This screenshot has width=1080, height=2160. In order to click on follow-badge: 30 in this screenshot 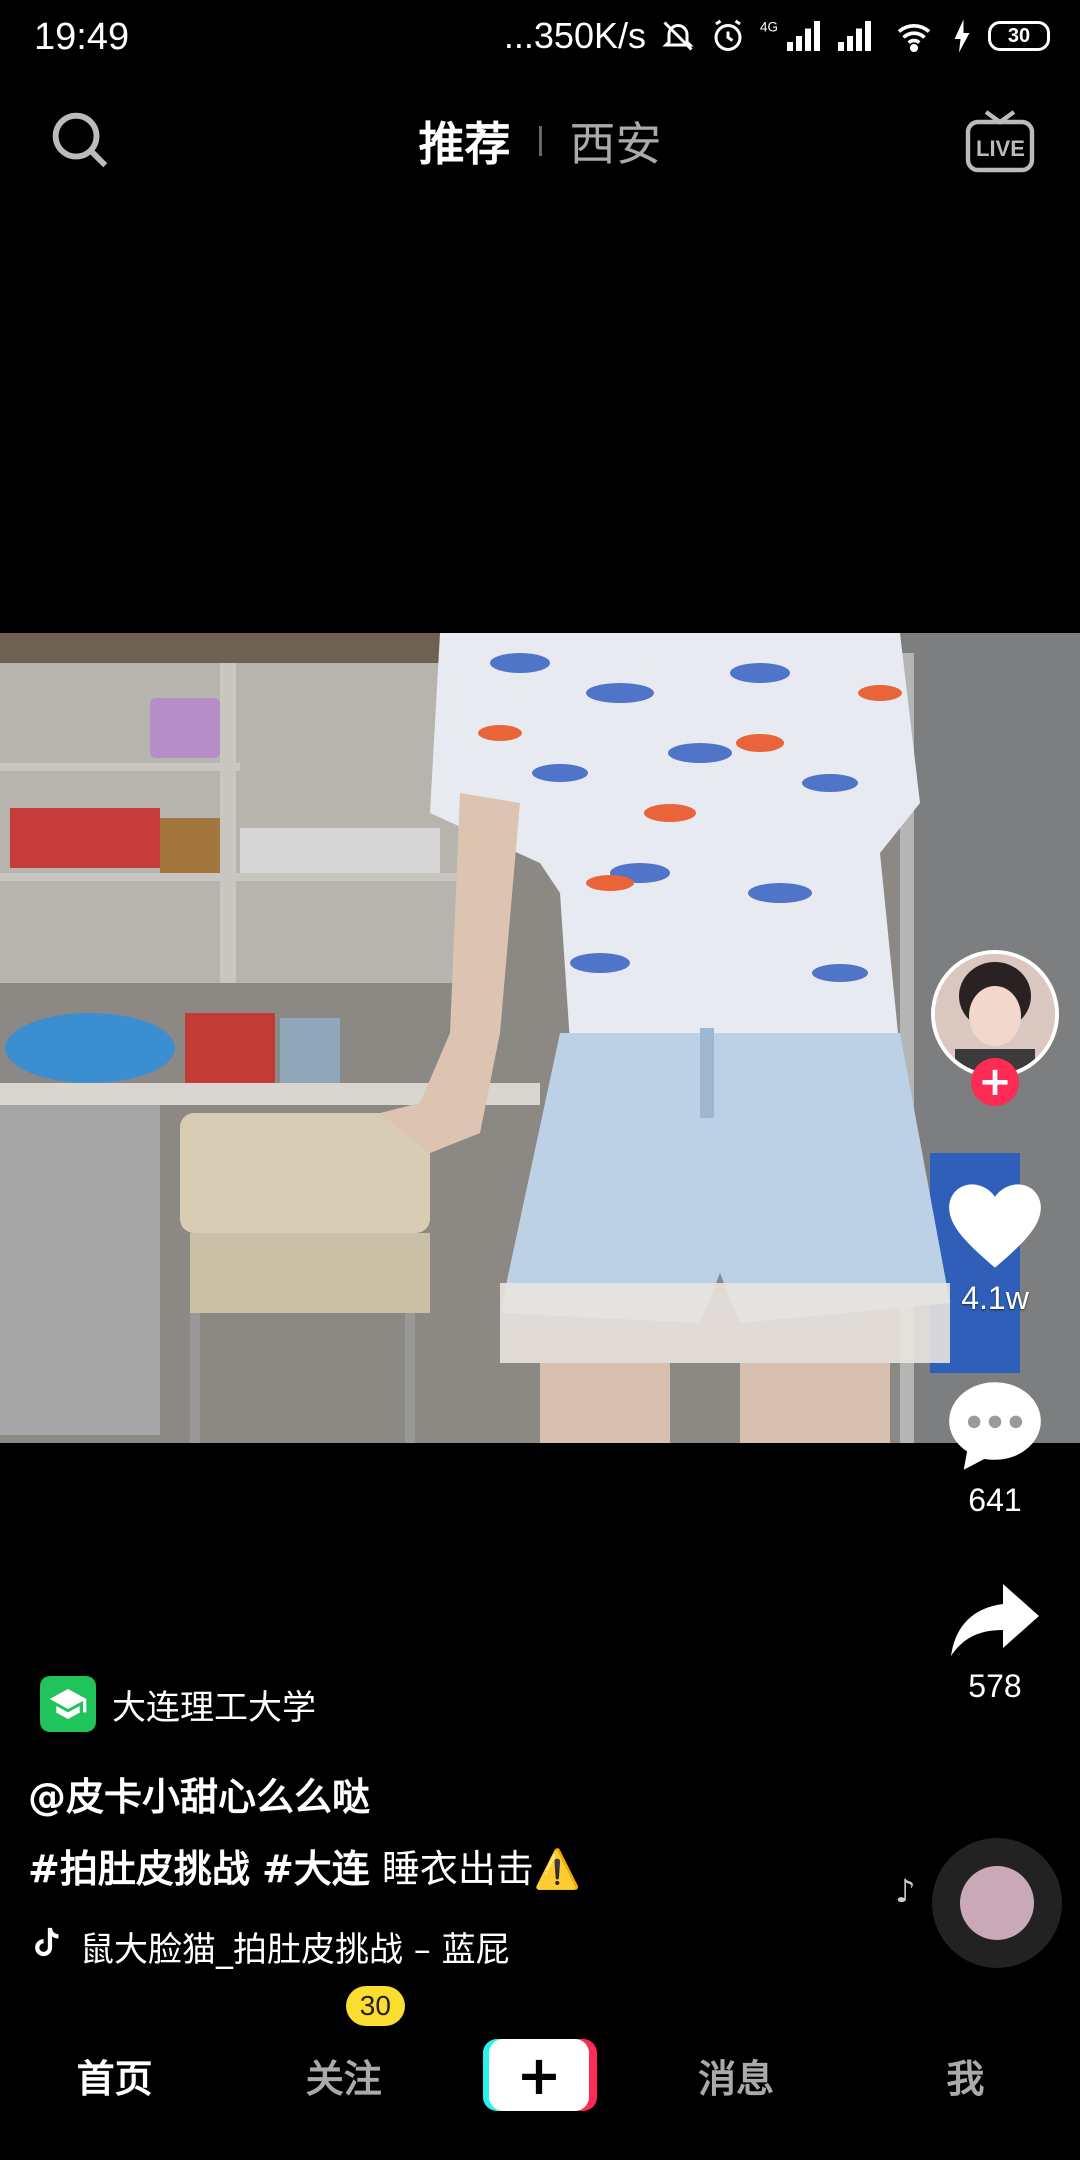, I will do `click(375, 2005)`.